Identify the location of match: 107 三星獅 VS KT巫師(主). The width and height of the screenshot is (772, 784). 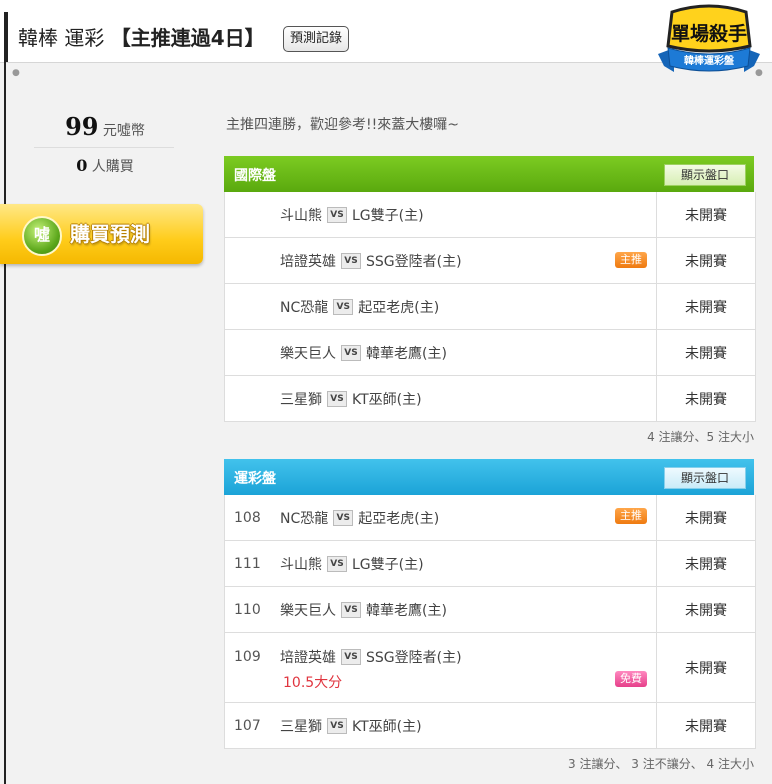
(328, 726).